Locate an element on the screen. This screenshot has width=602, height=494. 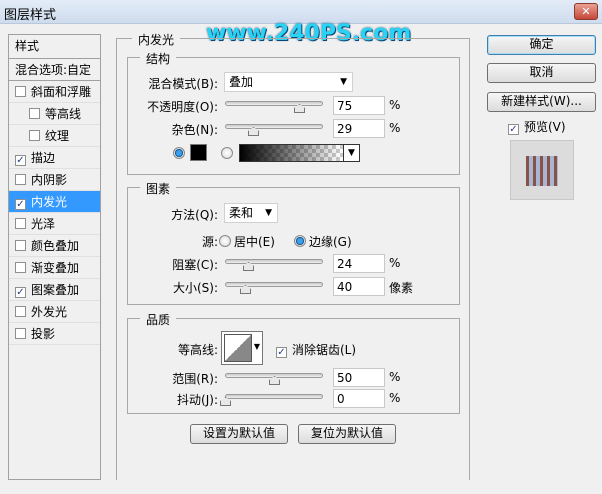
jitter-slider is located at coordinates (274, 396).